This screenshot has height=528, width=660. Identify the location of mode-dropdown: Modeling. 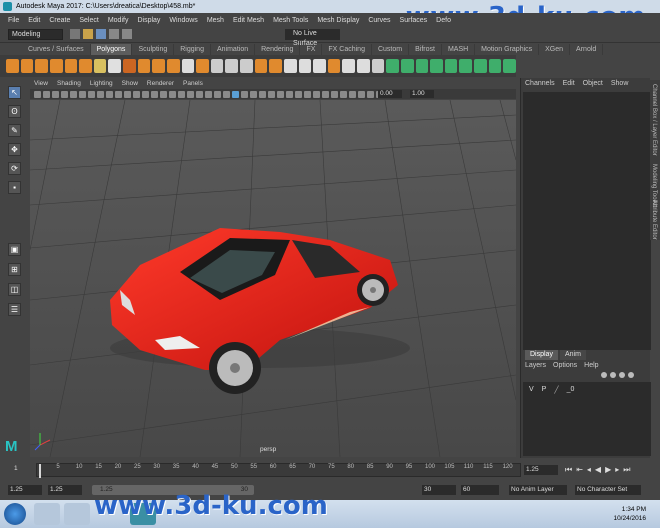
(35, 34).